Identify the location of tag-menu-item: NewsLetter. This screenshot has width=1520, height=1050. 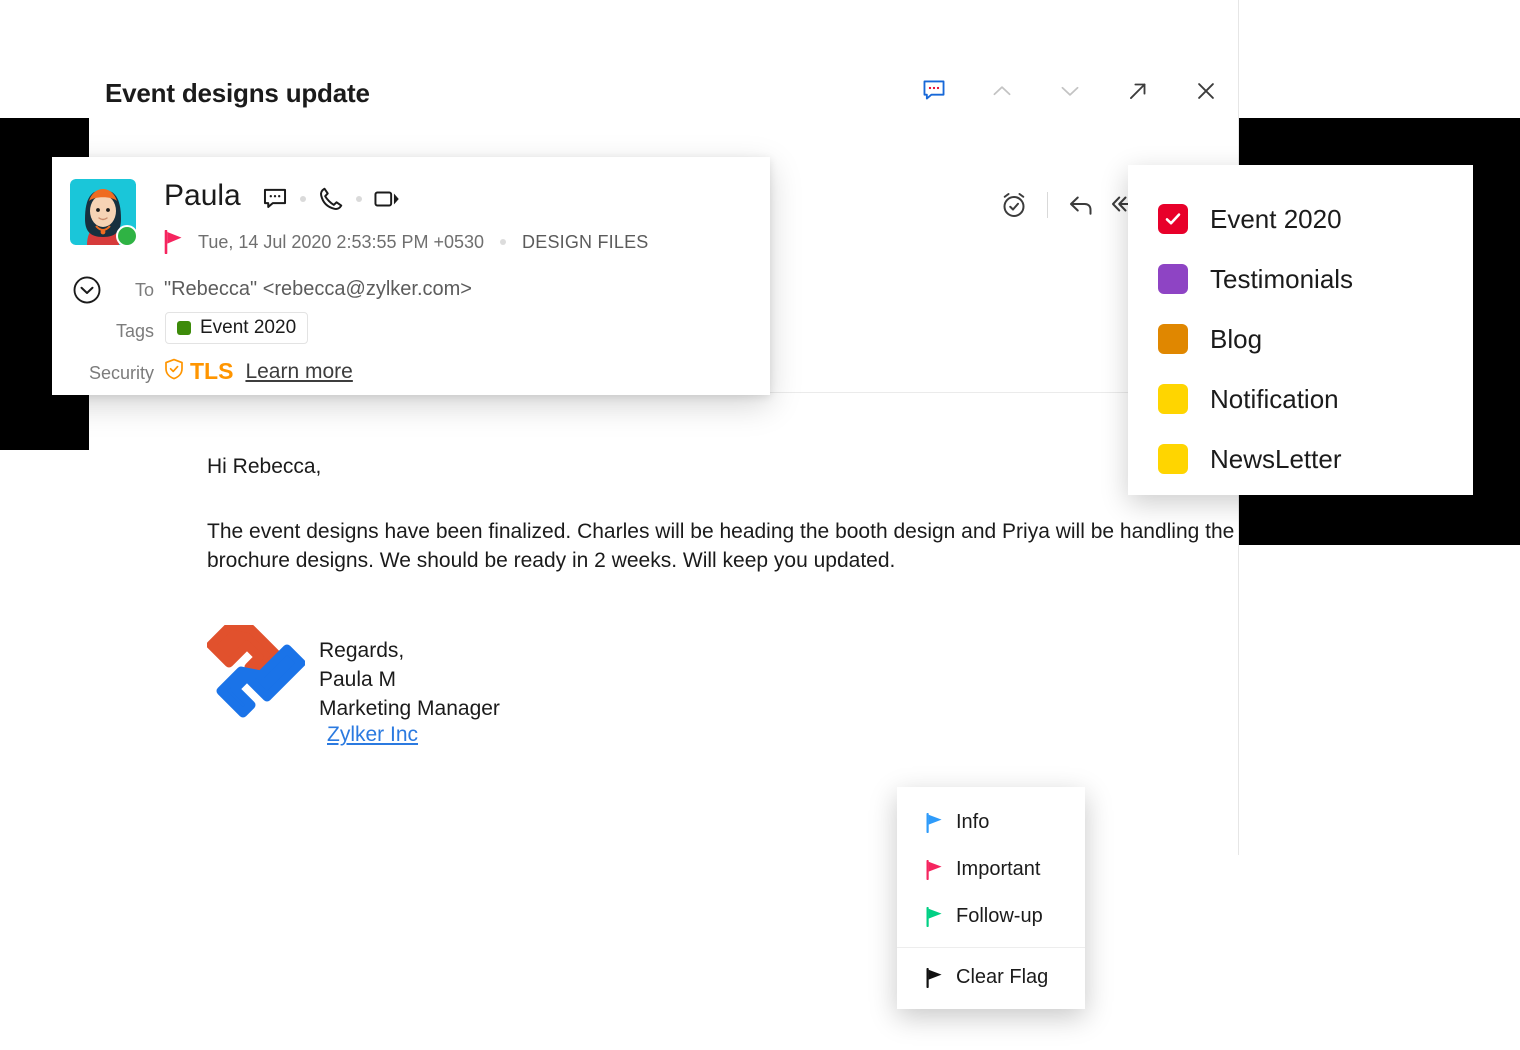
(1300, 459).